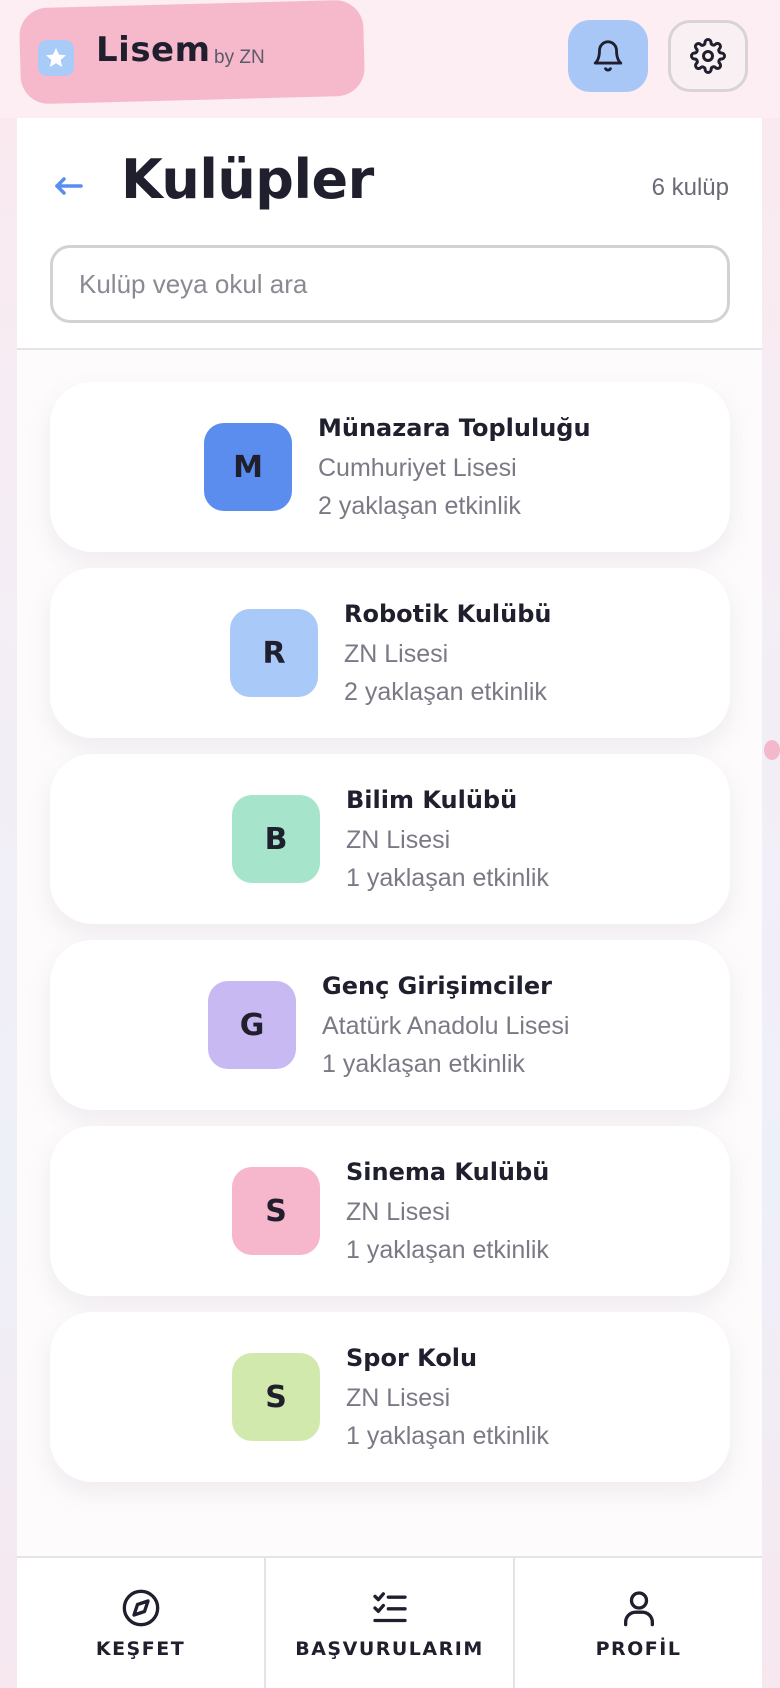  What do you see at coordinates (56, 58) in the screenshot?
I see `star-icon` at bounding box center [56, 58].